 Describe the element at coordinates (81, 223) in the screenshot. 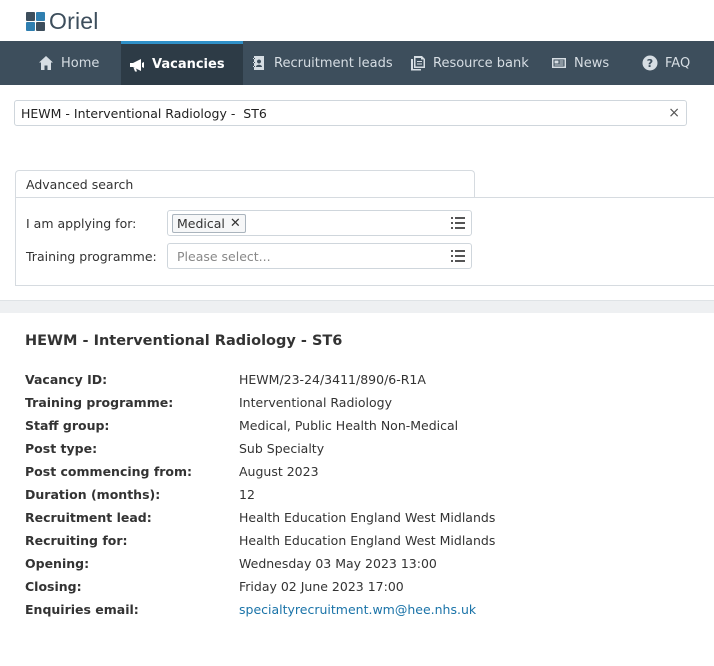

I see `applying-for-label: I am applying for:` at that location.